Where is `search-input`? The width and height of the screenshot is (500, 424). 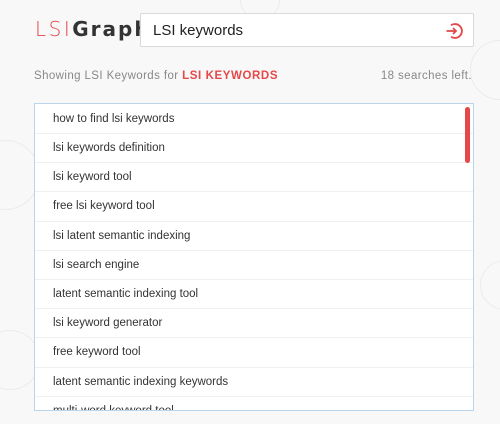
search-input is located at coordinates (288, 30).